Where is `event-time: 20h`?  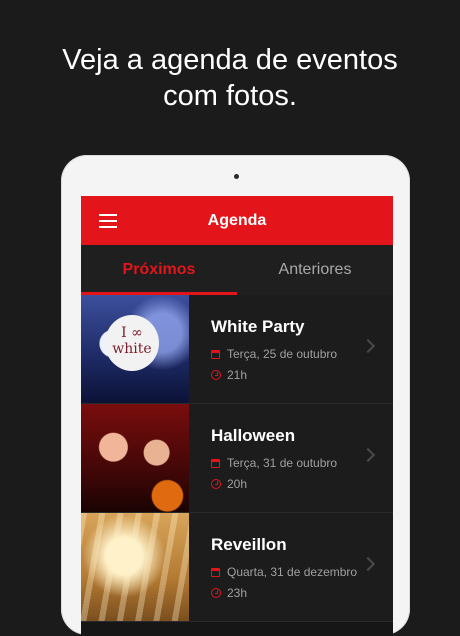 event-time: 20h is located at coordinates (237, 484).